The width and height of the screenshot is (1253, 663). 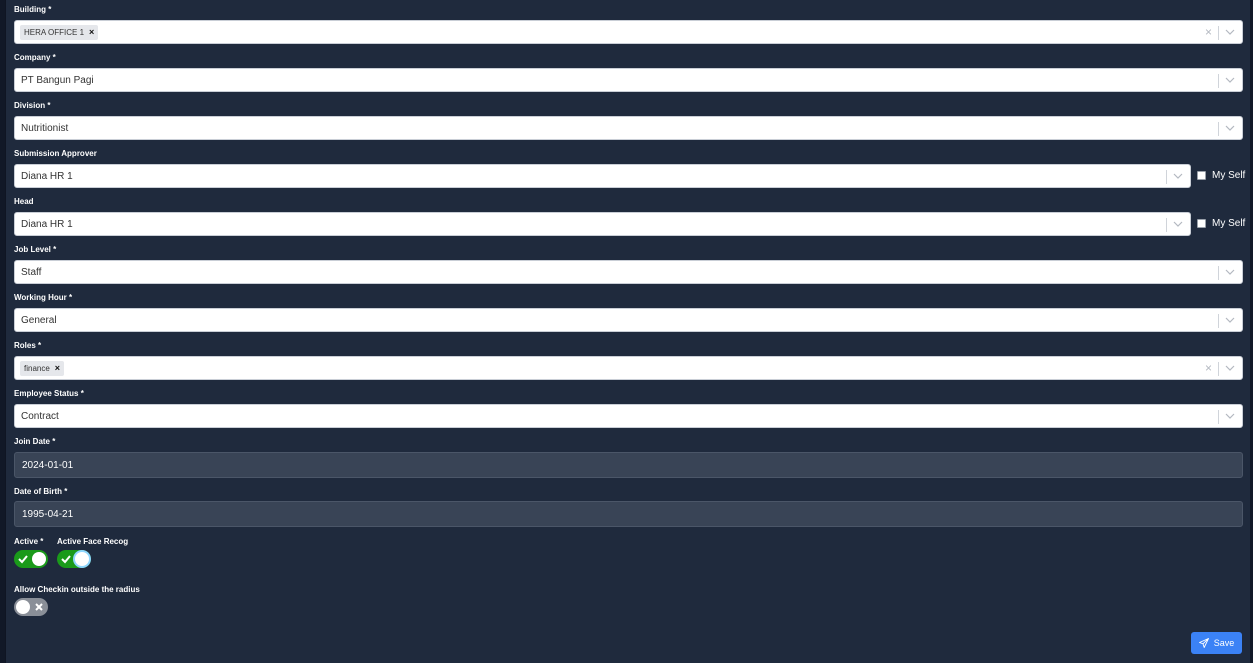 What do you see at coordinates (41, 491) in the screenshot?
I see `date-of-birth-label: Date of Birth *` at bounding box center [41, 491].